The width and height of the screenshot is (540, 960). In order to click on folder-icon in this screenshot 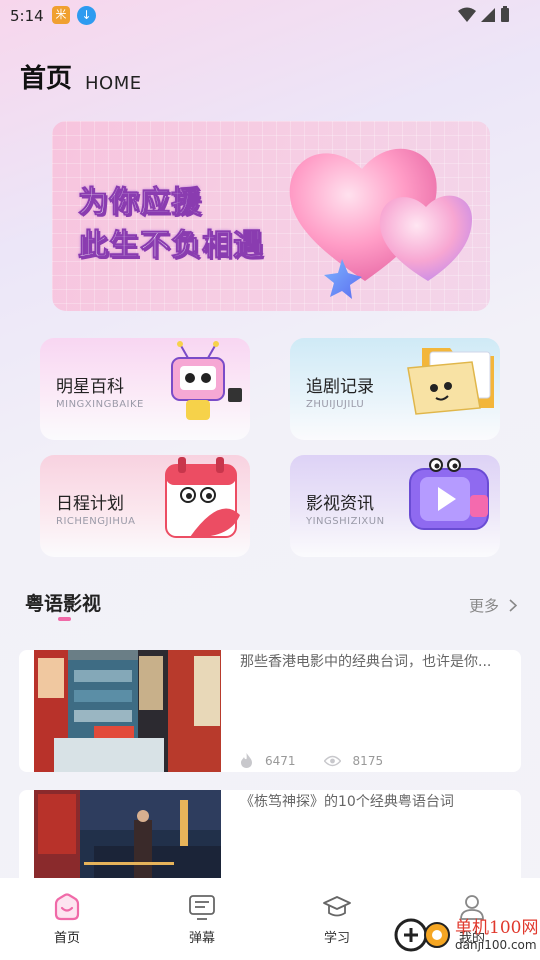, I will do `click(450, 381)`.